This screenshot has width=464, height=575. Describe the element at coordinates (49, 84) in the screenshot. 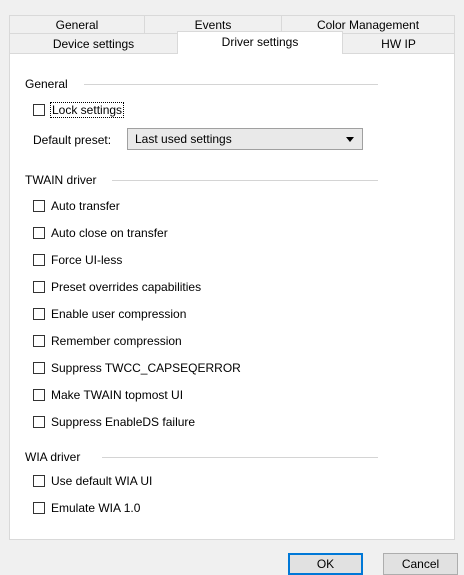

I see `general-group-label: General` at that location.